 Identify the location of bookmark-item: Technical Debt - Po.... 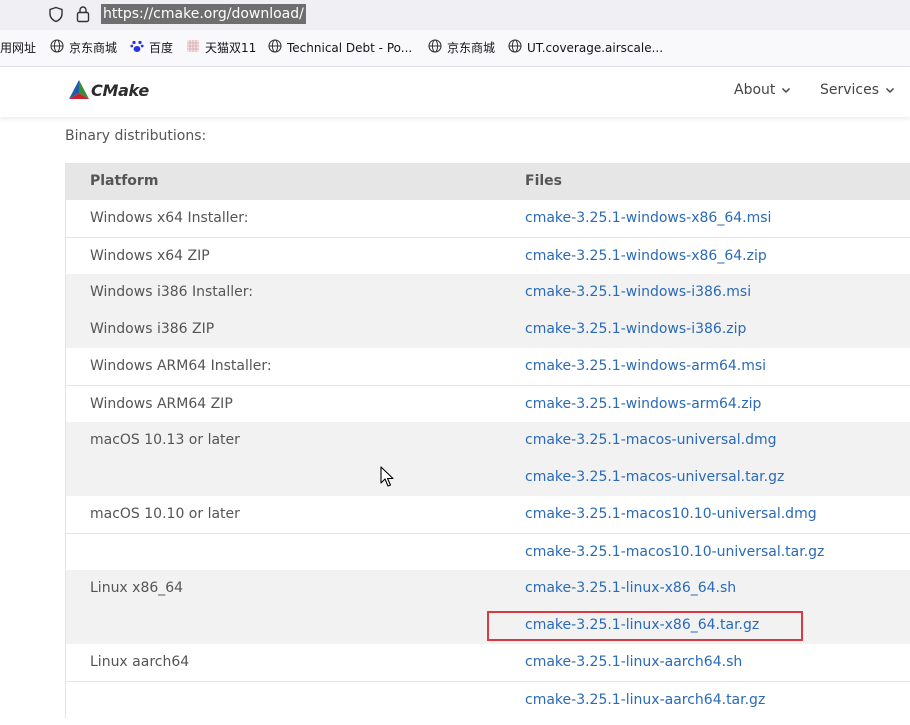
(340, 48).